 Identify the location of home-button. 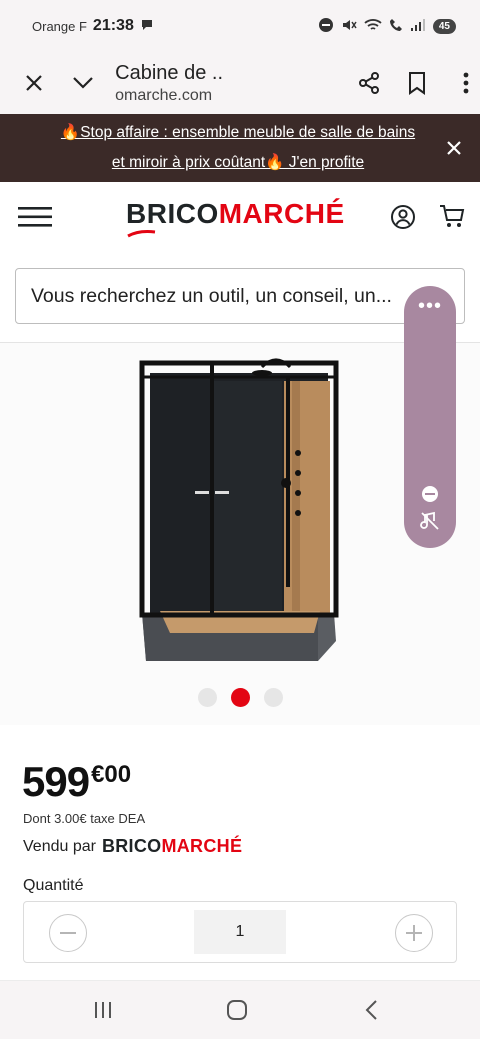
(237, 1010).